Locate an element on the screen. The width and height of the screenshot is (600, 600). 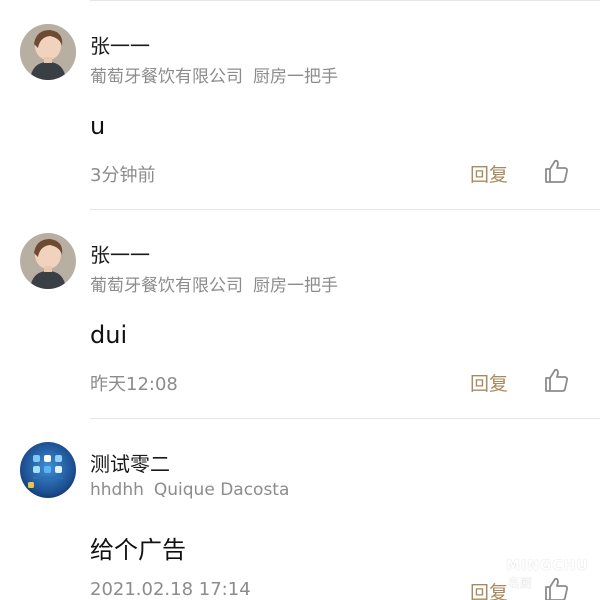
watermark-brand: MINGCHU is located at coordinates (547, 566).